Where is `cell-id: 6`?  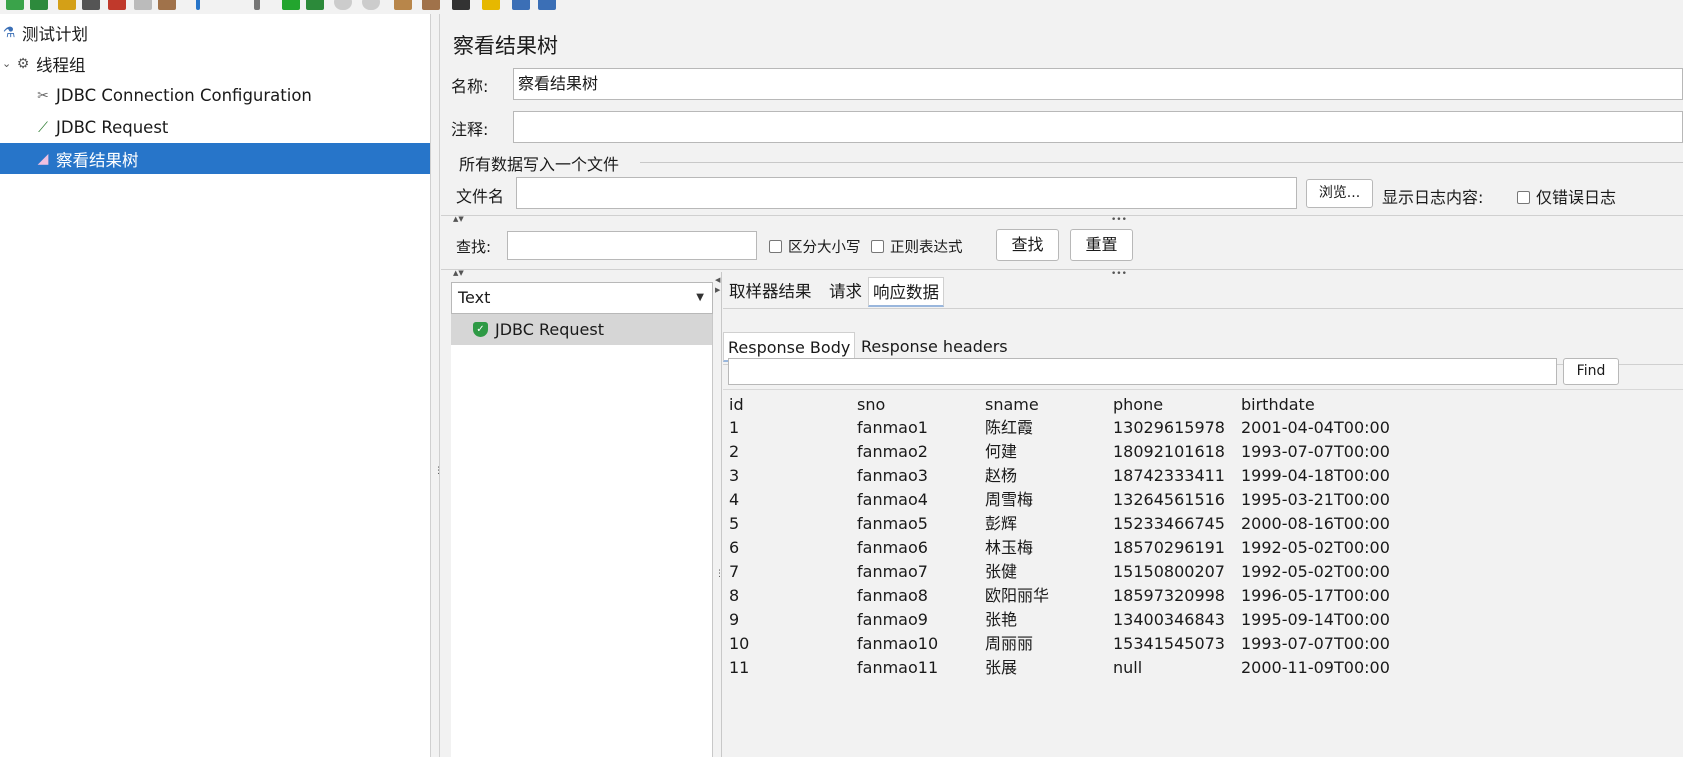
cell-id: 6 is located at coordinates (734, 547).